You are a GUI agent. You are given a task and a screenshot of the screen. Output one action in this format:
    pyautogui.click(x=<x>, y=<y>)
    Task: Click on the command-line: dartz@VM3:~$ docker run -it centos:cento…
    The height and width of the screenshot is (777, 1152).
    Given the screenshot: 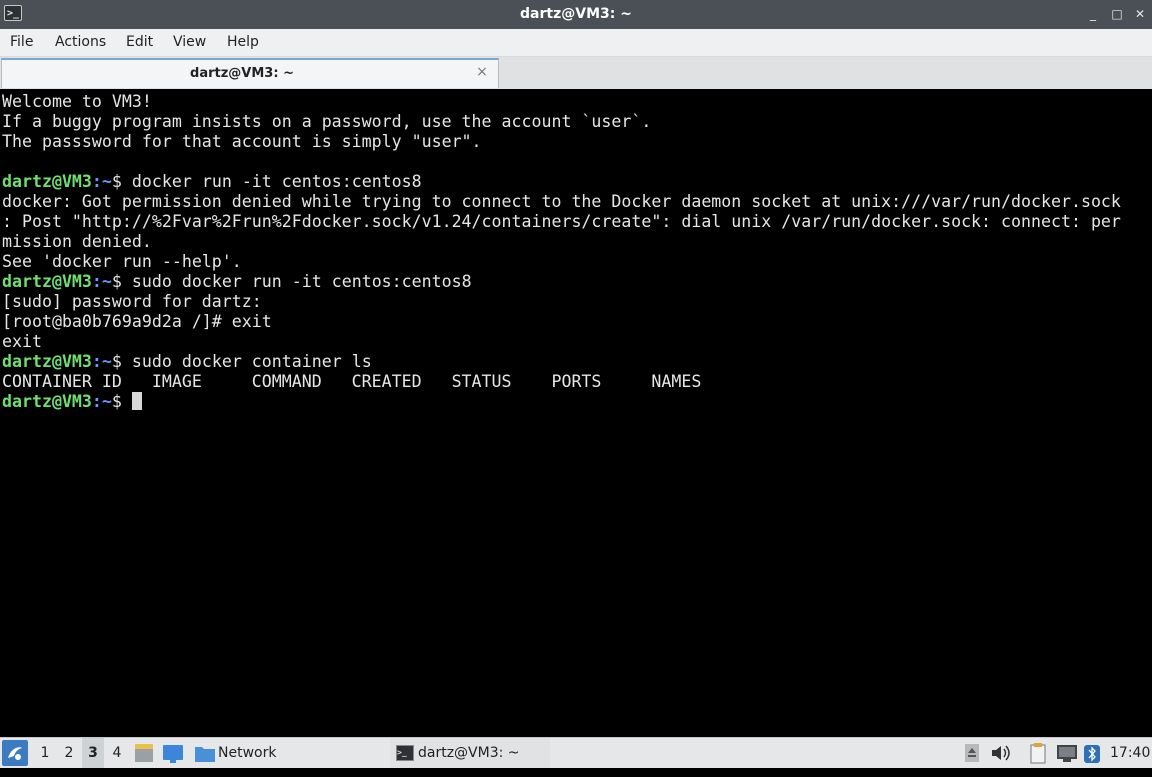 What is the action you would take?
    pyautogui.click(x=576, y=182)
    